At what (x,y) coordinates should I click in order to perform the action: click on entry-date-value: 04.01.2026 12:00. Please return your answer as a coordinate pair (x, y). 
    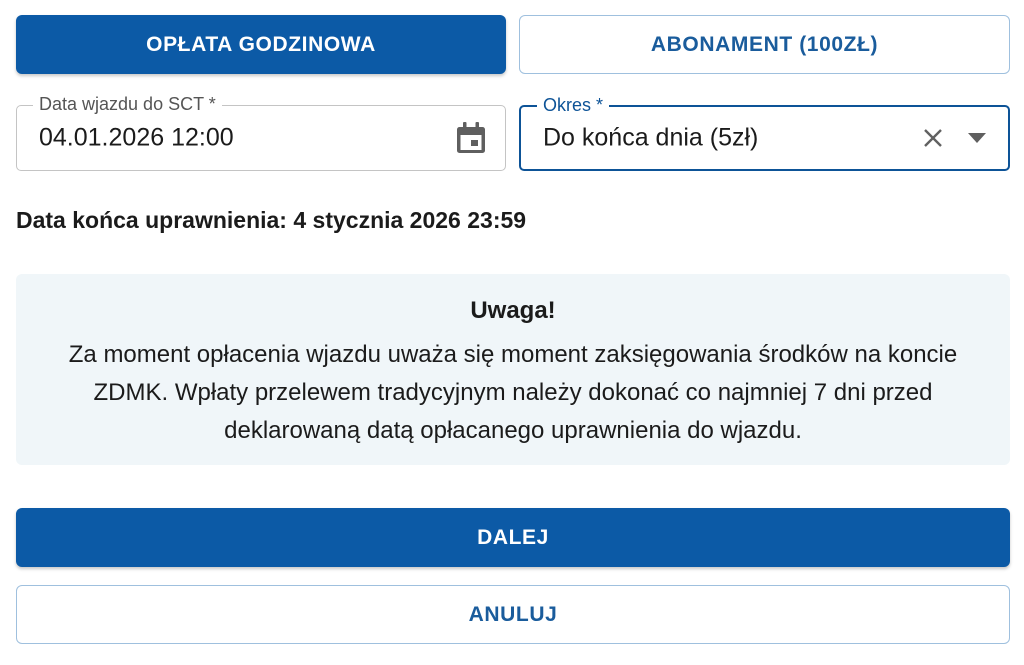
    Looking at the image, I should click on (136, 138).